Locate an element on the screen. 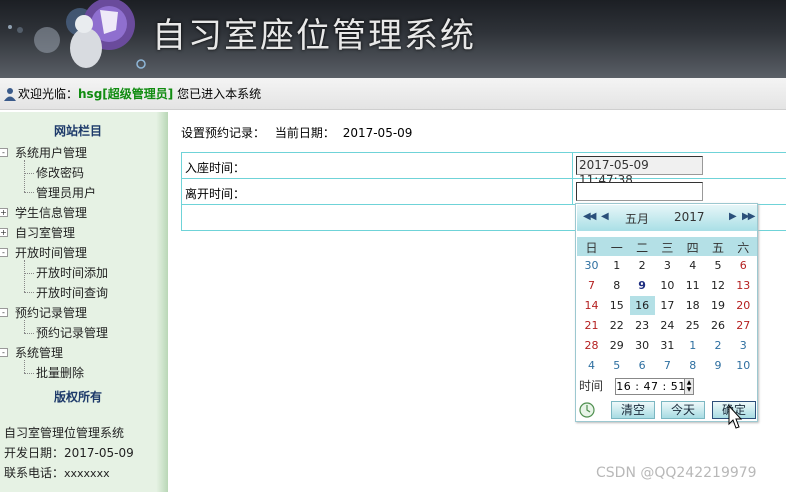 The image size is (786, 492). sidebar-item-room-management: + 自习室管理 is located at coordinates (37, 233).